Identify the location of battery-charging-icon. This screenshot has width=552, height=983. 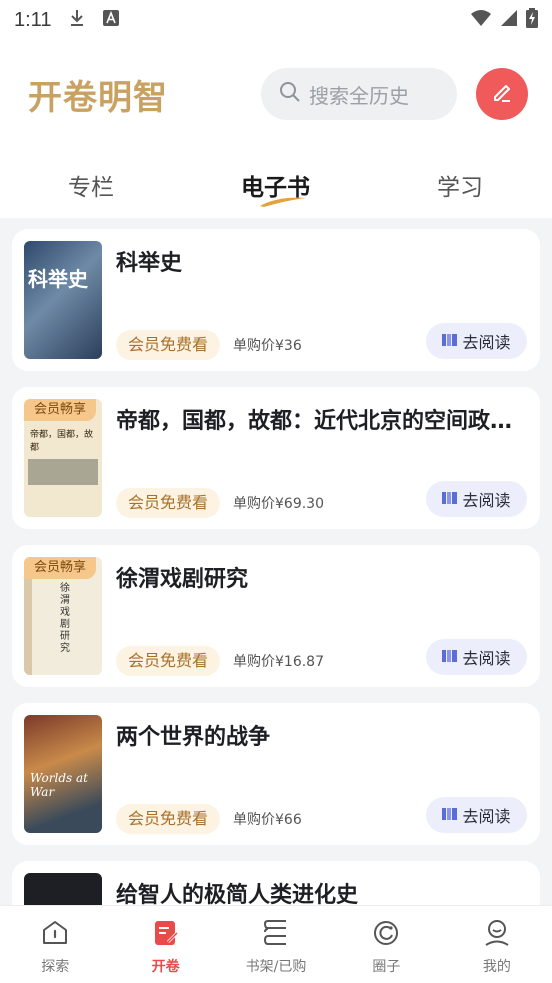
(532, 20).